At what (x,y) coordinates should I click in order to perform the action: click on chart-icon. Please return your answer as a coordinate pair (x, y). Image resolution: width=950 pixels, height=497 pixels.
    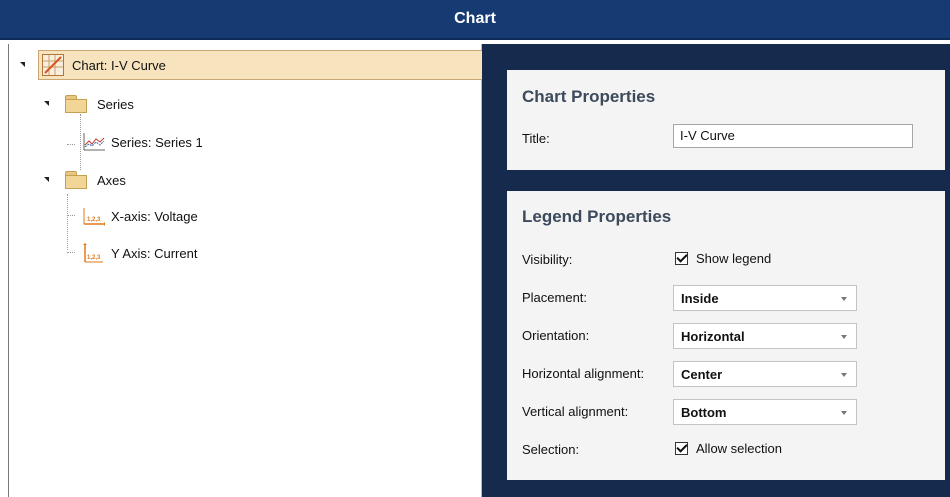
    Looking at the image, I should click on (53, 65).